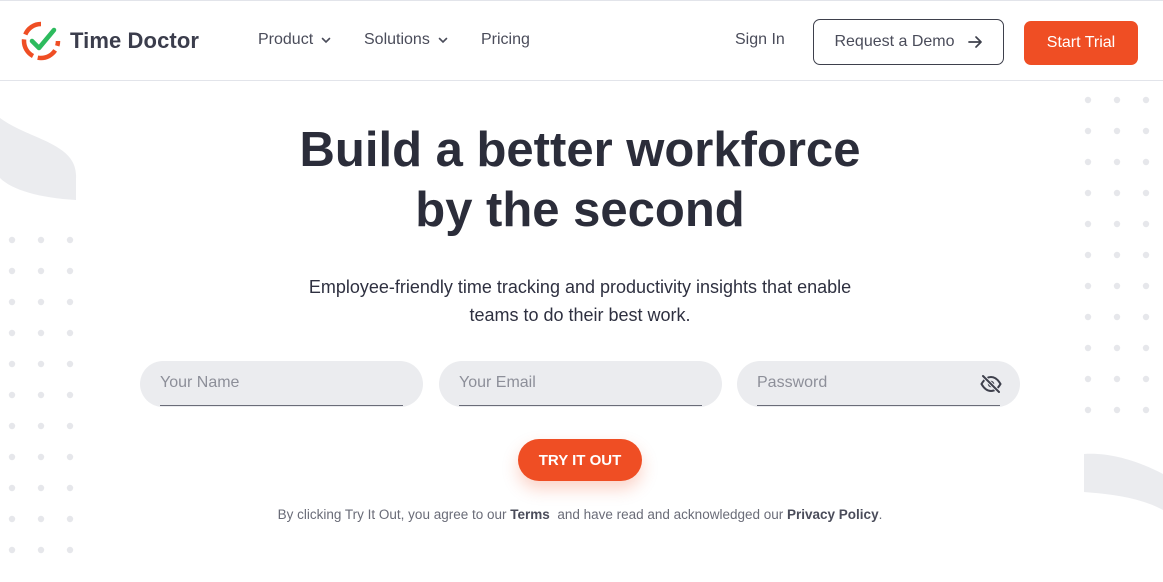  What do you see at coordinates (580, 315) in the screenshot?
I see `hero-subtitle-line2: teams to do their best work.` at bounding box center [580, 315].